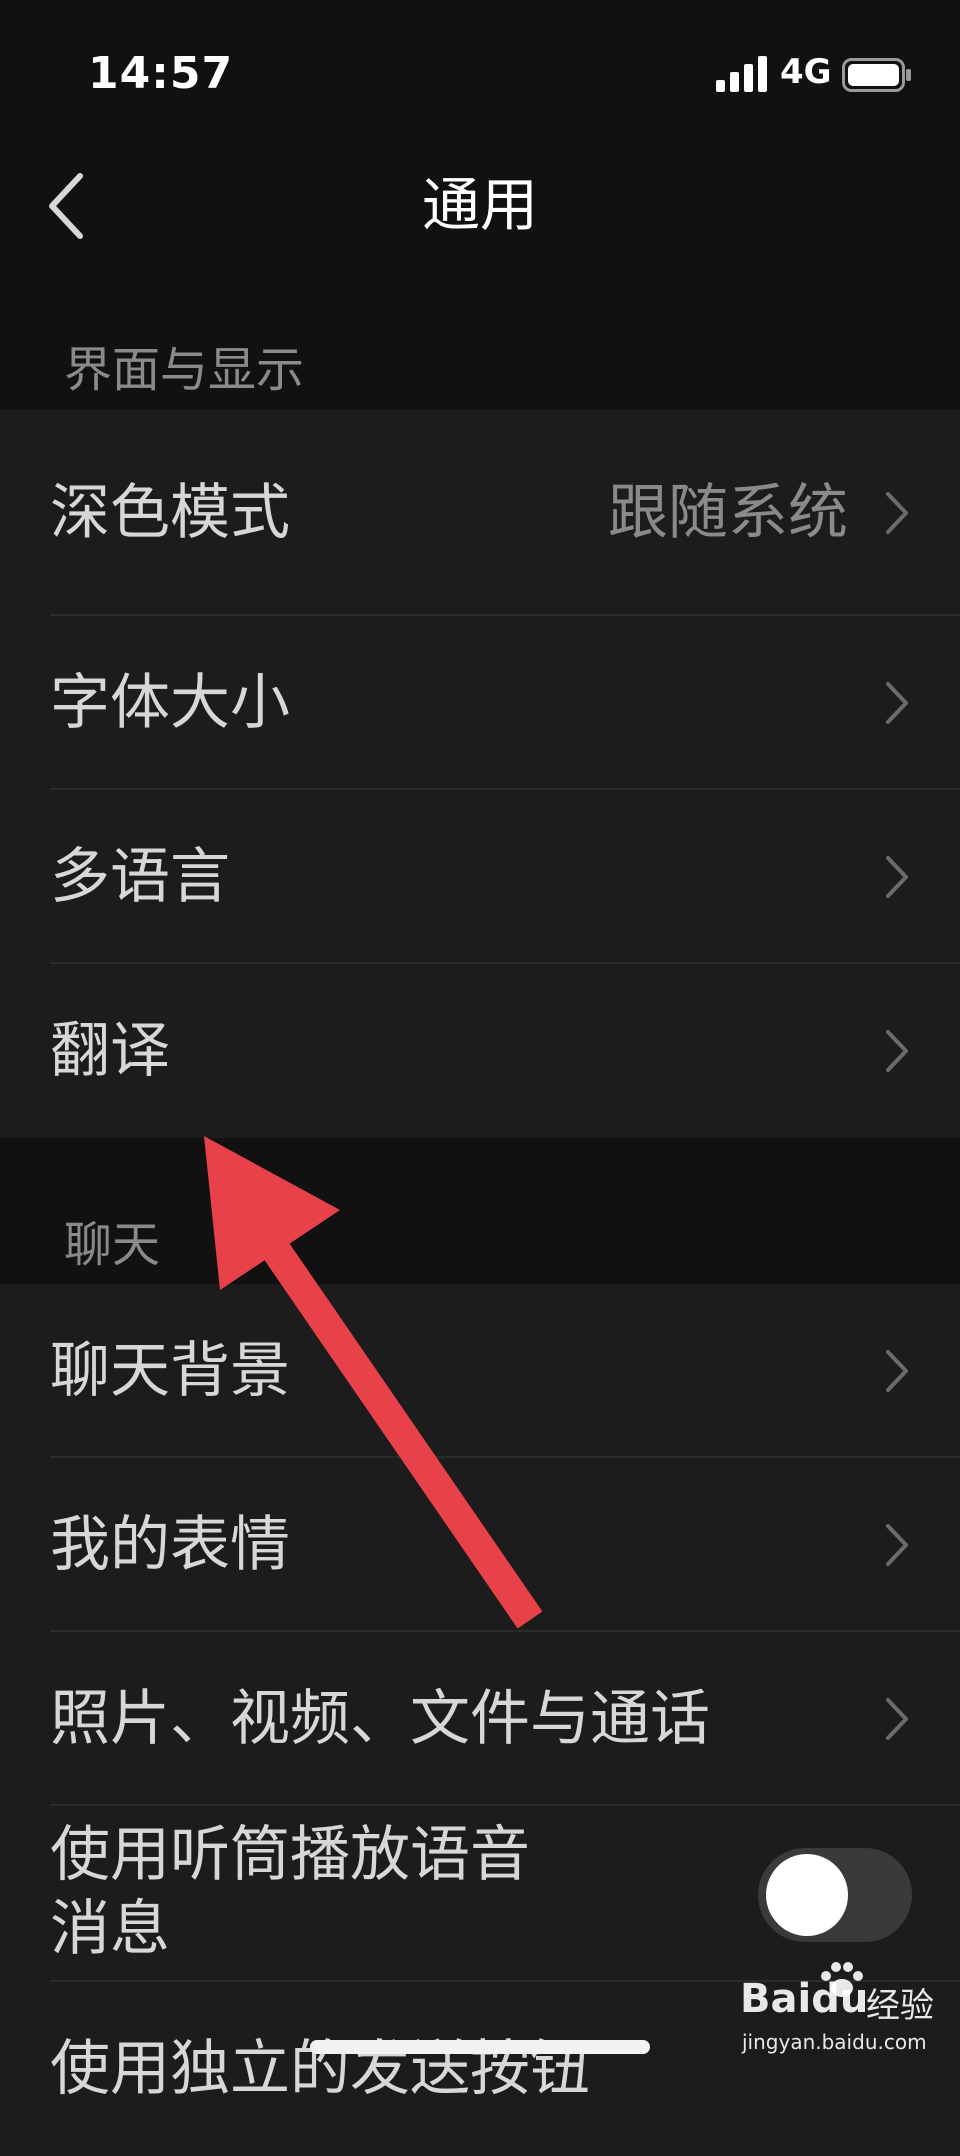 The width and height of the screenshot is (960, 2156). Describe the element at coordinates (840, 2015) in the screenshot. I see `baidu-watermark: Baidu 经验 jingyan.baidu.com` at that location.